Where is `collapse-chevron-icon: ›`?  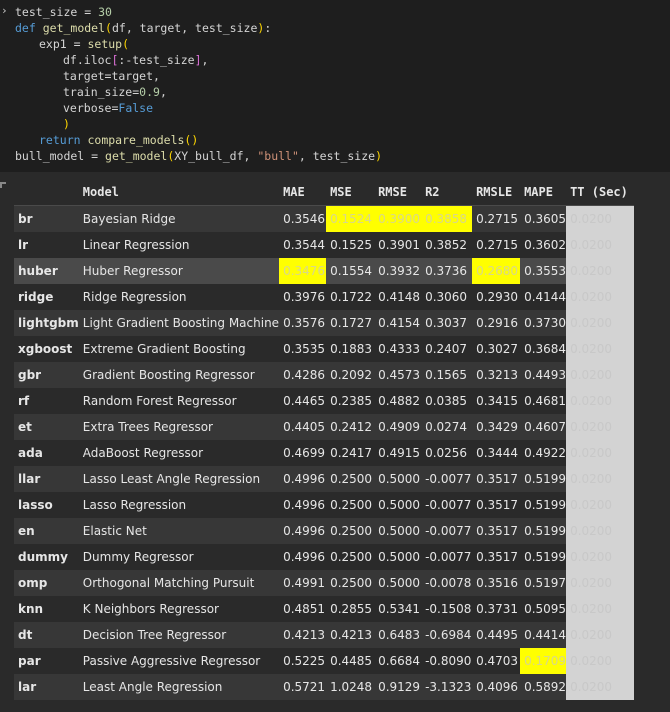
collapse-chevron-icon: › is located at coordinates (4, 10).